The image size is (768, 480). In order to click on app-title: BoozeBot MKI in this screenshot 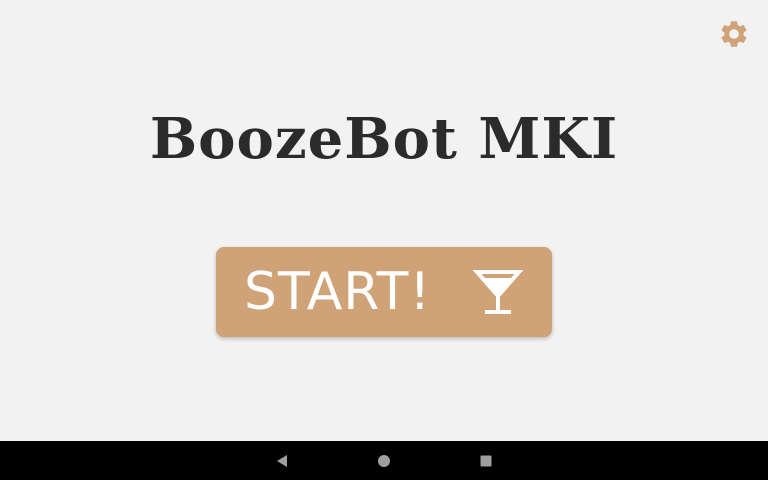, I will do `click(384, 139)`.